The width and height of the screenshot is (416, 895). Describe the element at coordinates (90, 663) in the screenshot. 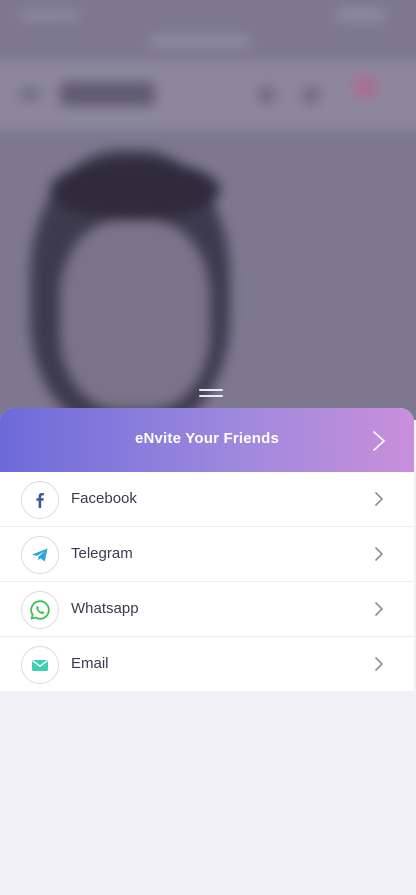

I see `share-option-label: Email` at that location.